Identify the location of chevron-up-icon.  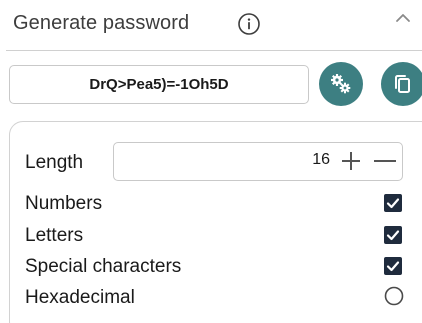
(403, 18).